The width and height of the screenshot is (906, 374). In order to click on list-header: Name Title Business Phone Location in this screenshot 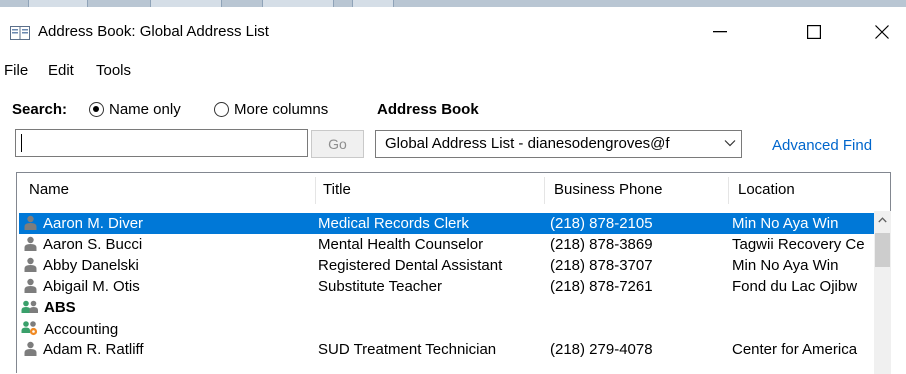, I will do `click(453, 189)`.